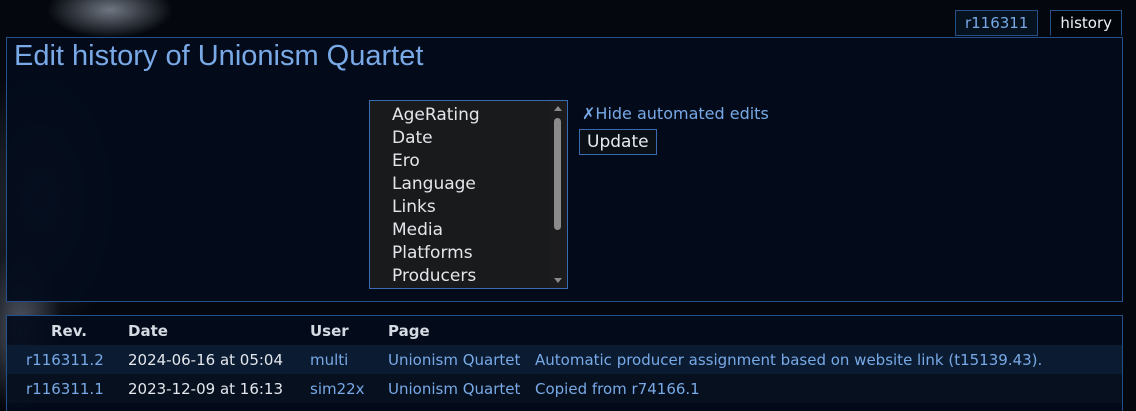  I want to click on filter-option-language: Language, so click(459, 184).